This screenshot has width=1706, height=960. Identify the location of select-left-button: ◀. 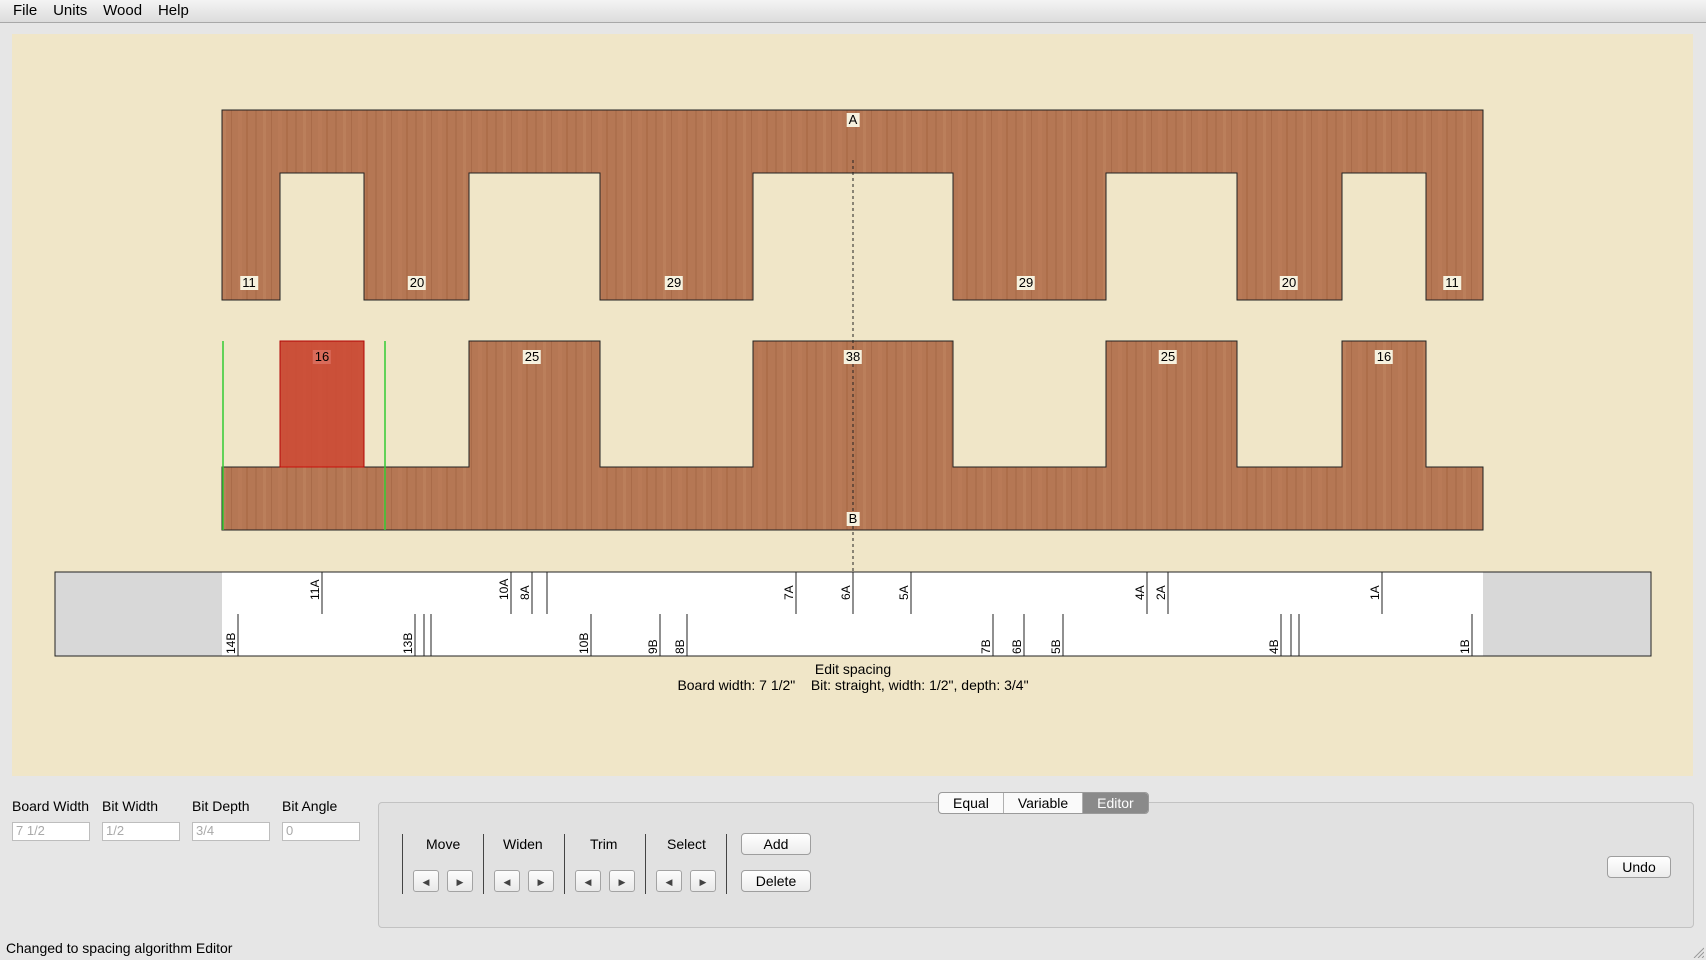
(669, 881).